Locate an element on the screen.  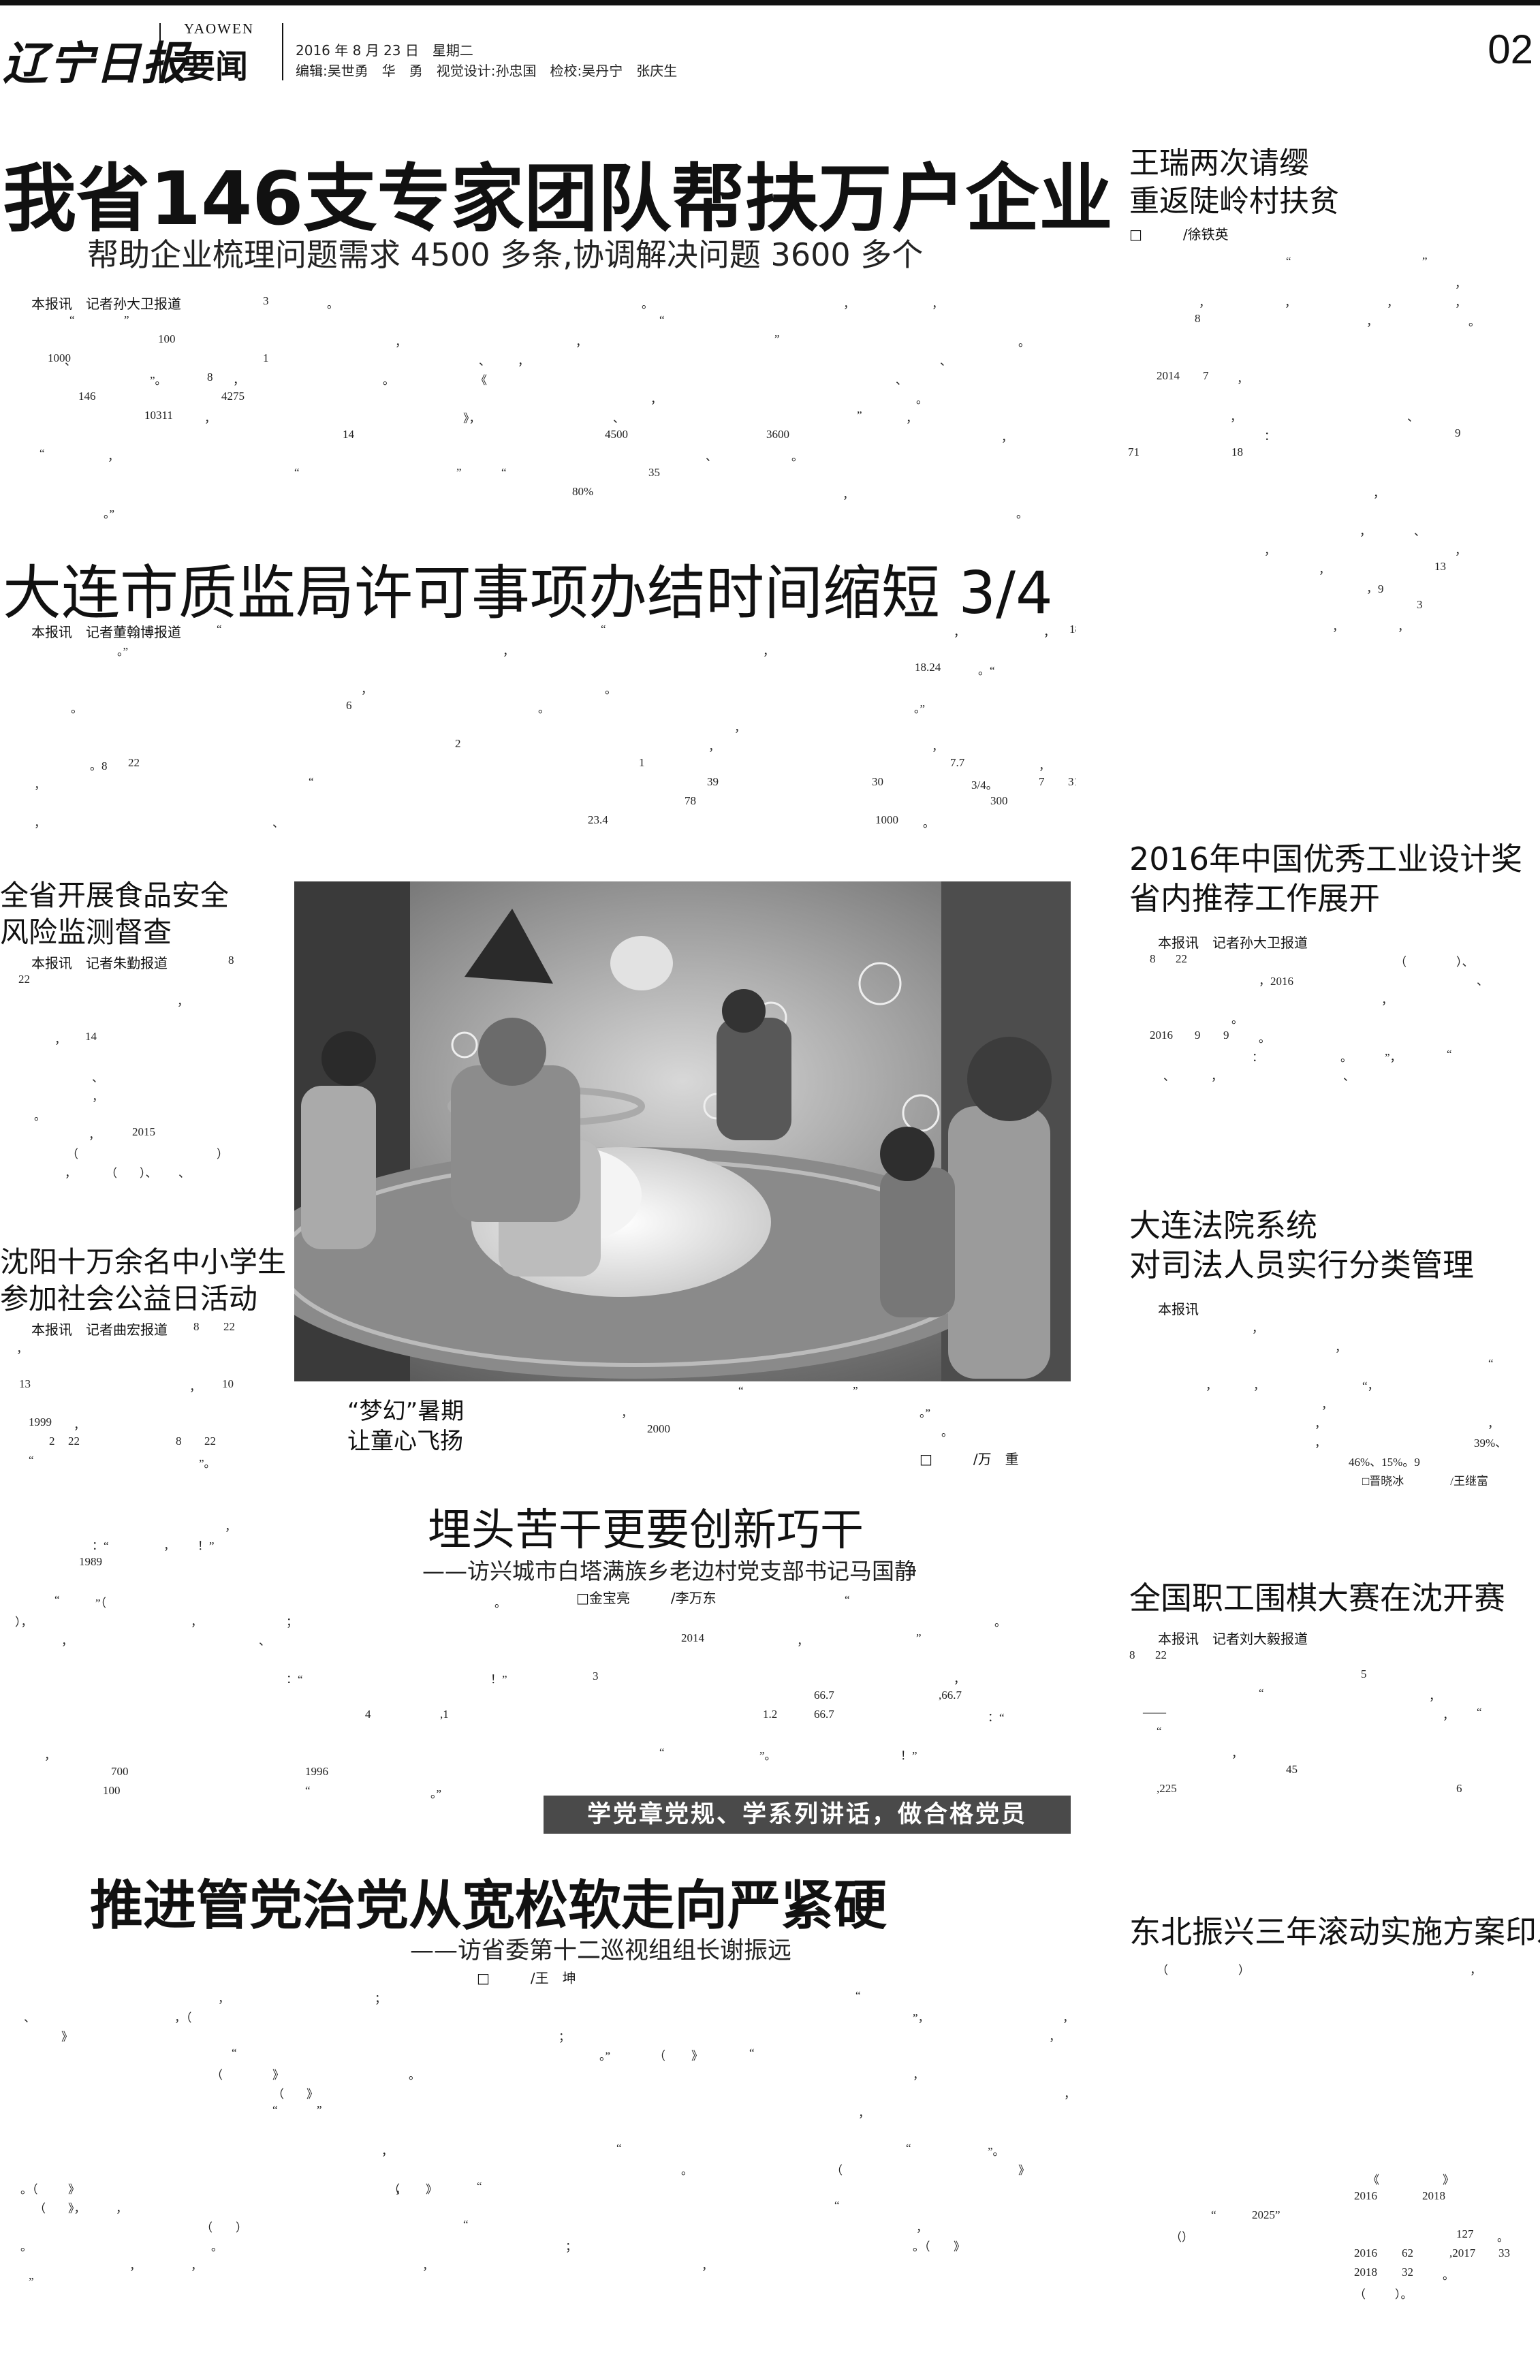
text-line: 1000、 1、，、 is located at coordinates (545, 360).